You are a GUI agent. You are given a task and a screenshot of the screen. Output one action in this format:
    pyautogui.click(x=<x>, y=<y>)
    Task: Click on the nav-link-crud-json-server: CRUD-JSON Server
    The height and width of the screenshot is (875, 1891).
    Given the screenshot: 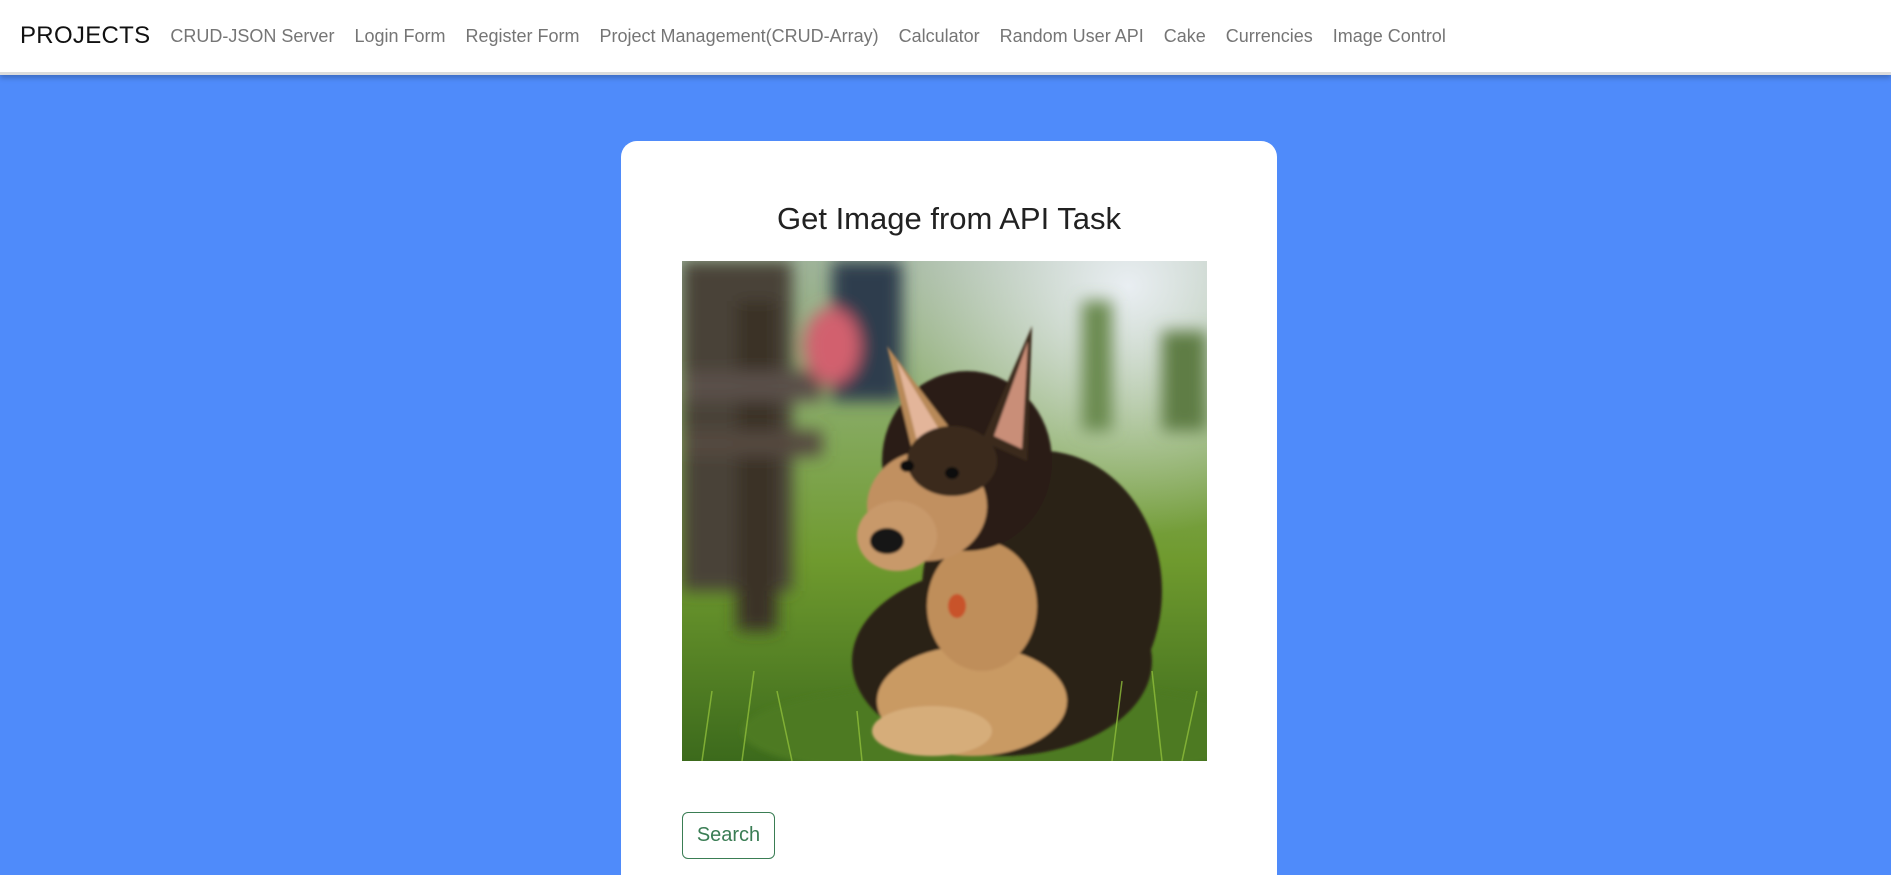 What is the action you would take?
    pyautogui.click(x=252, y=36)
    